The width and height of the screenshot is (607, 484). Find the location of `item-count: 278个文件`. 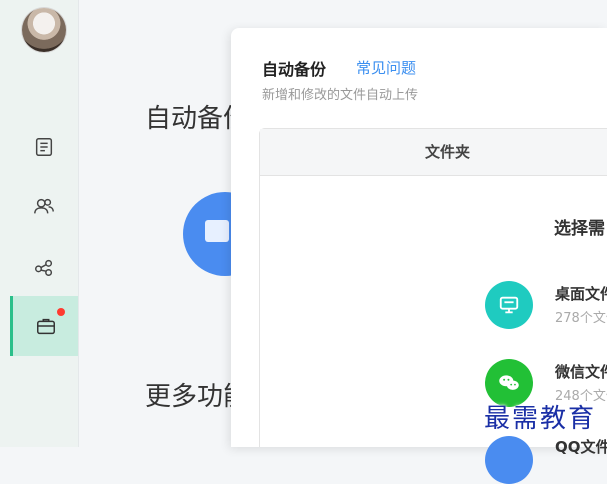

item-count: 278个文件 is located at coordinates (581, 318).